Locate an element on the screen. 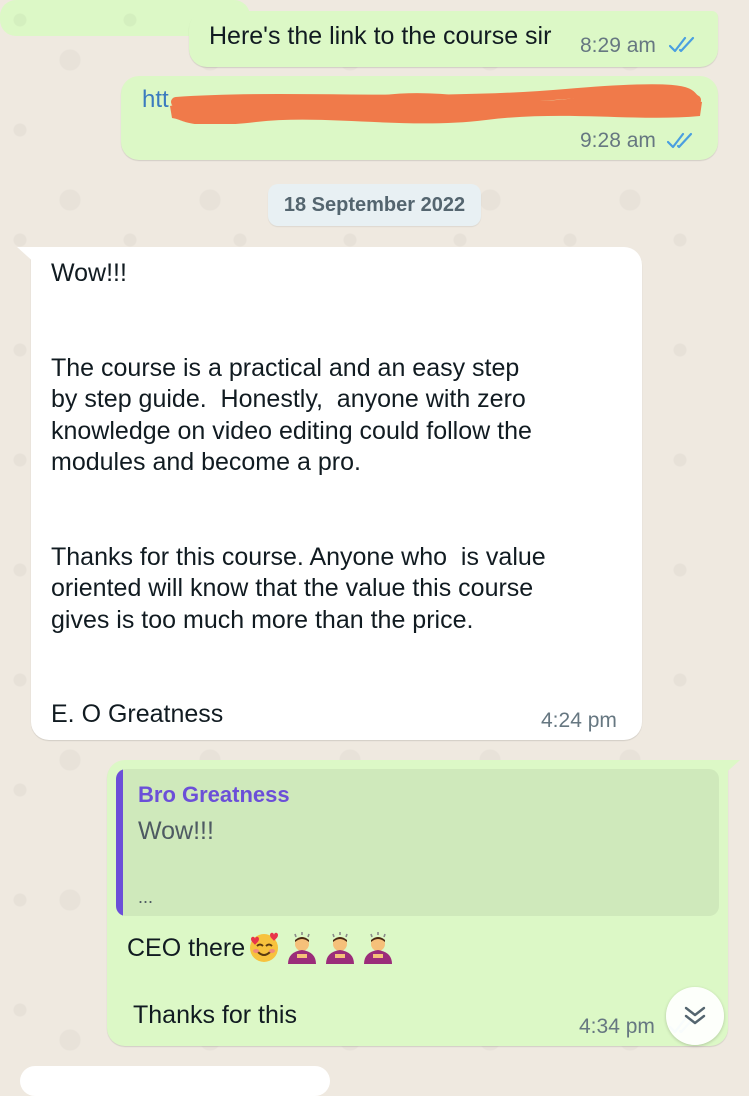  scroll-down-chevron-icon is located at coordinates (695, 1015).